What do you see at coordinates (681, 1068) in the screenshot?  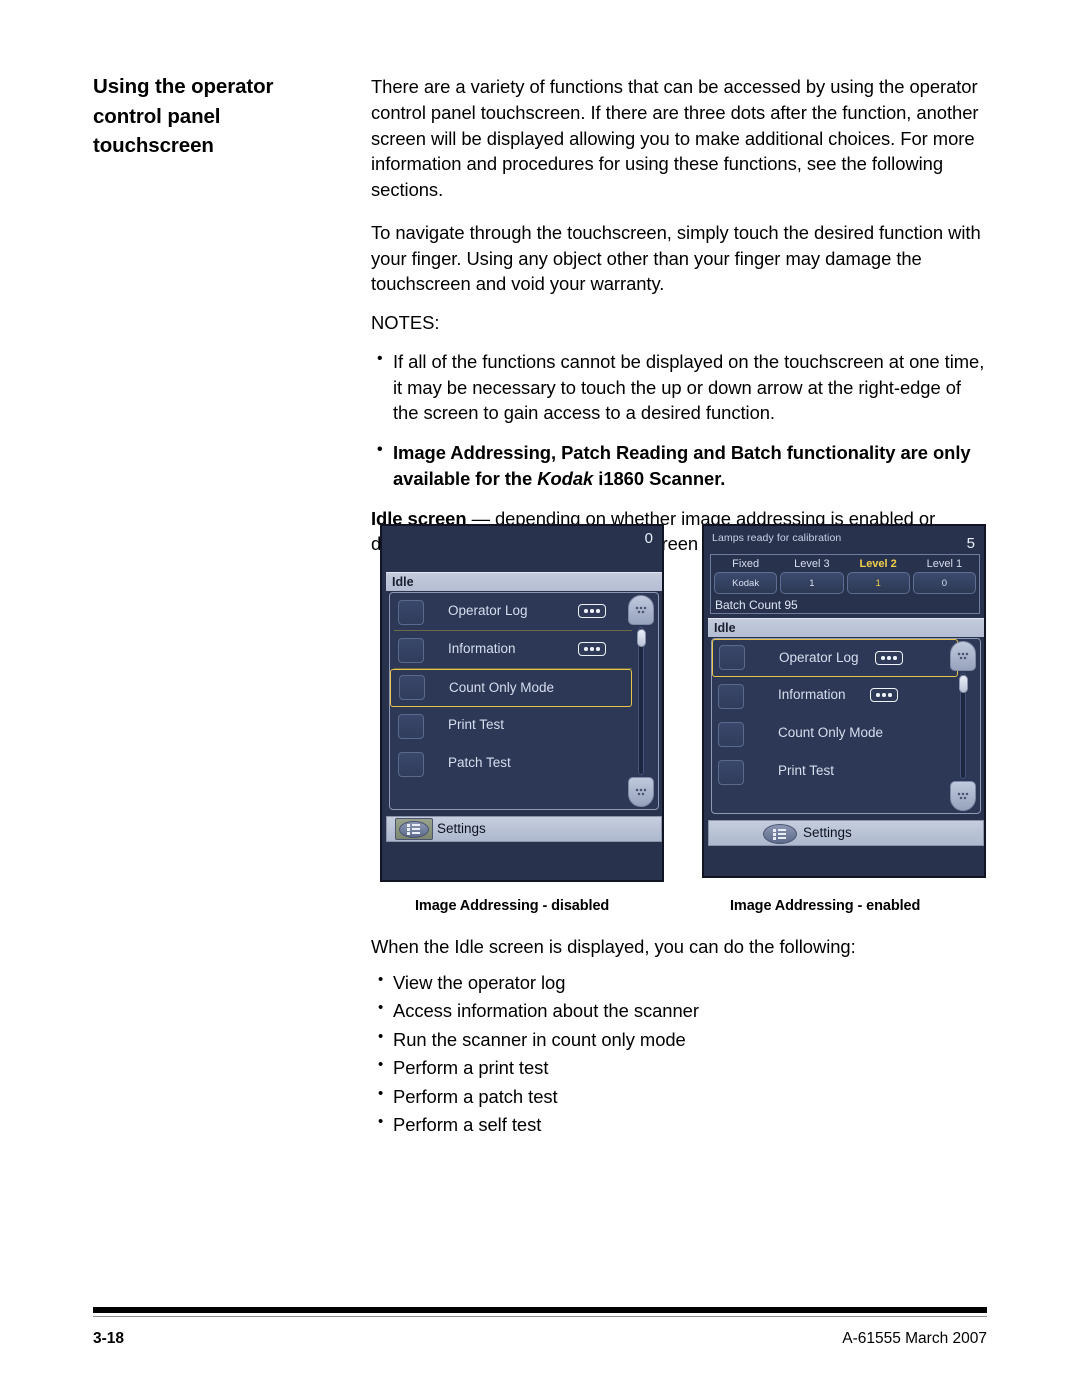 I see `list-item: Perform a print test` at bounding box center [681, 1068].